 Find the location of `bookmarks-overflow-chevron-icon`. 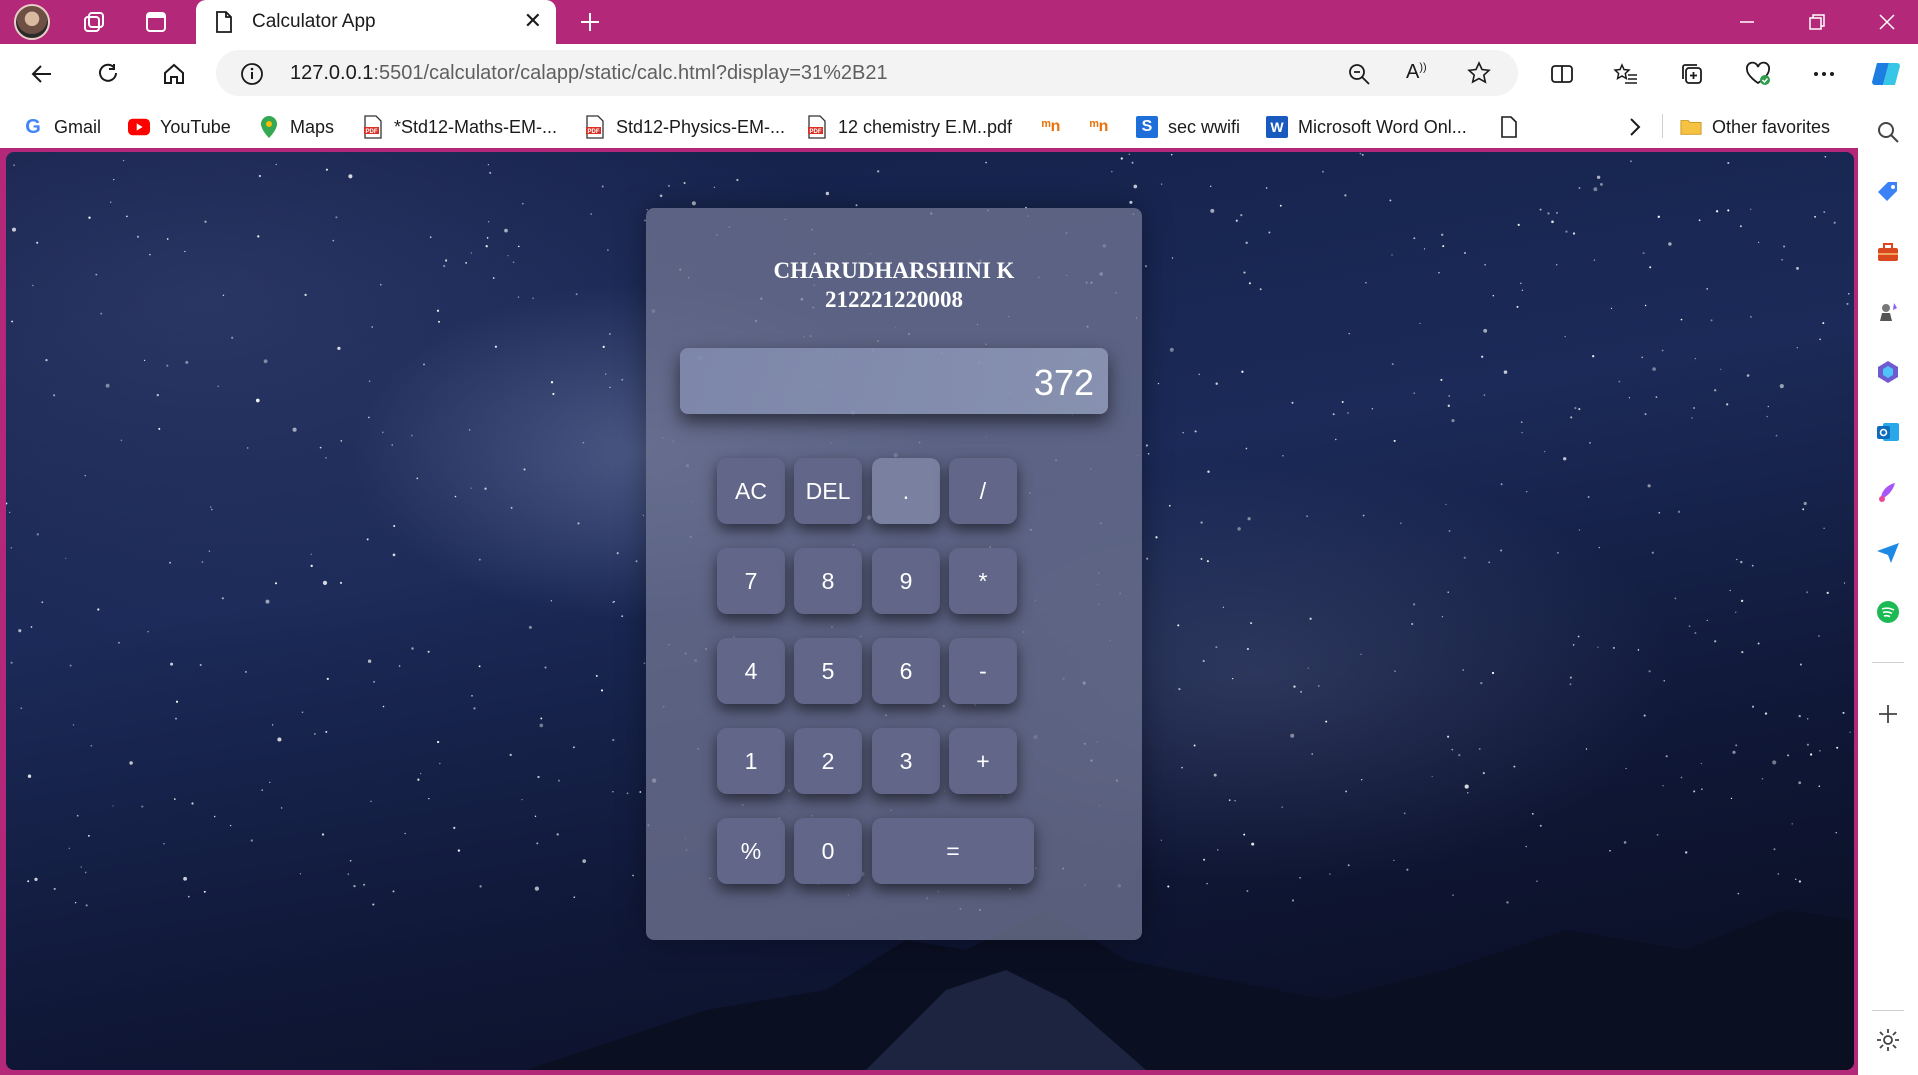

bookmarks-overflow-chevron-icon is located at coordinates (1635, 127).